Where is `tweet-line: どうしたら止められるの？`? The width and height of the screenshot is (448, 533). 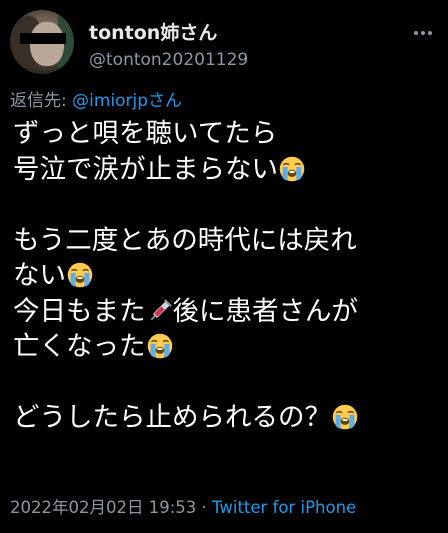 tweet-line: どうしたら止められるの？ is located at coordinates (225, 418).